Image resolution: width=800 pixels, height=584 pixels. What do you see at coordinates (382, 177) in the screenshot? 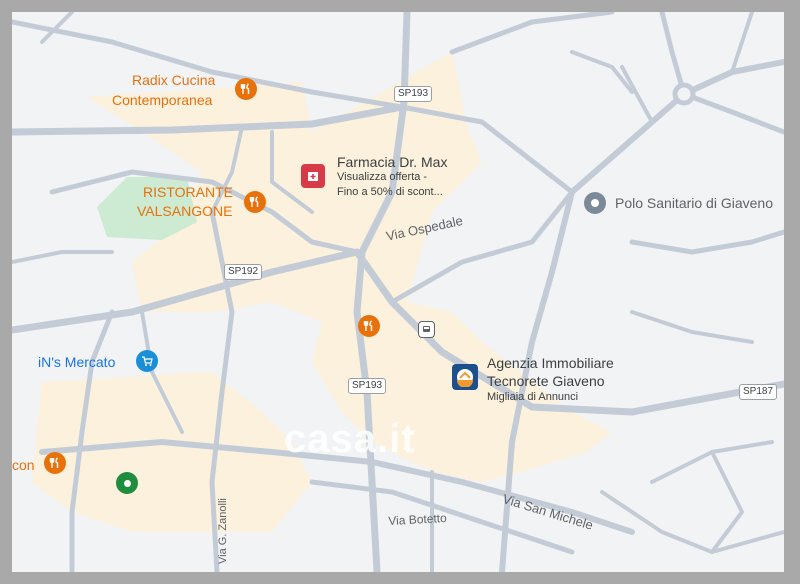
I see `poi-farmacia-sub1: Visualizza offerta -` at bounding box center [382, 177].